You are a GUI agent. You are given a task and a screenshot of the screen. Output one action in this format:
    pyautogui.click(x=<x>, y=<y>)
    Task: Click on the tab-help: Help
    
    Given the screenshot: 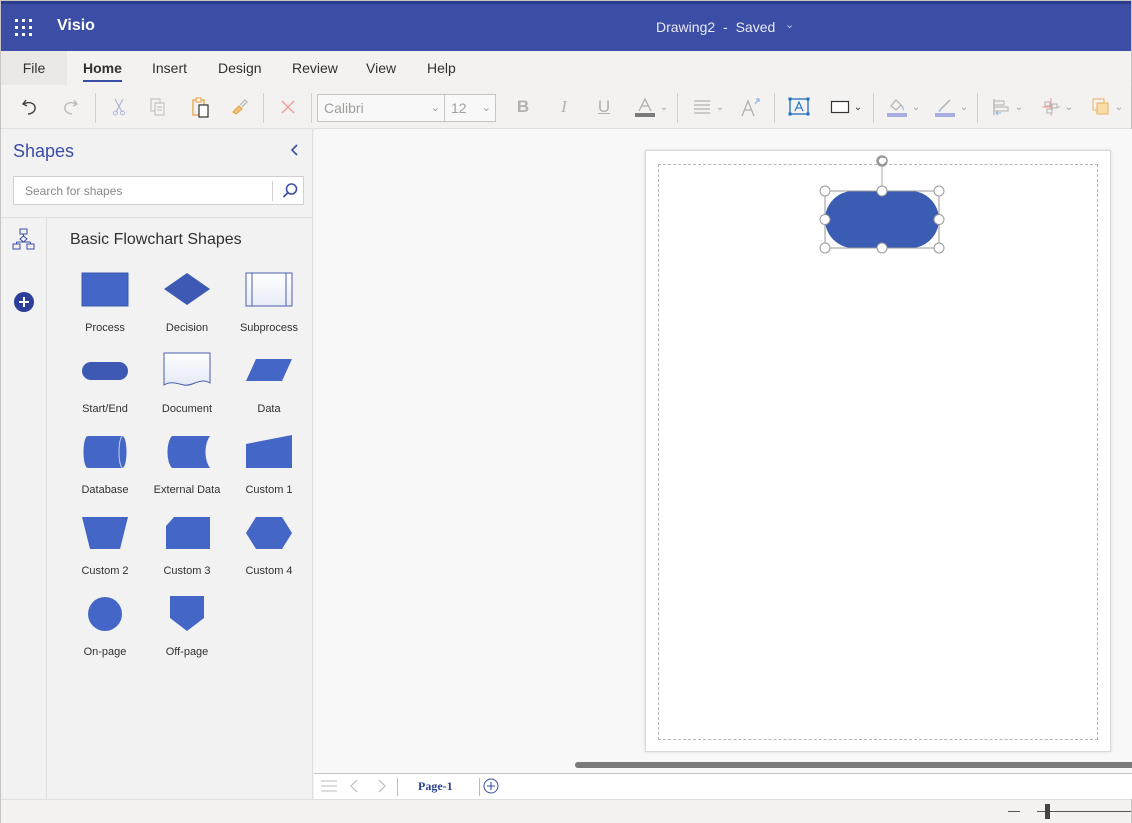 What is the action you would take?
    pyautogui.click(x=441, y=68)
    